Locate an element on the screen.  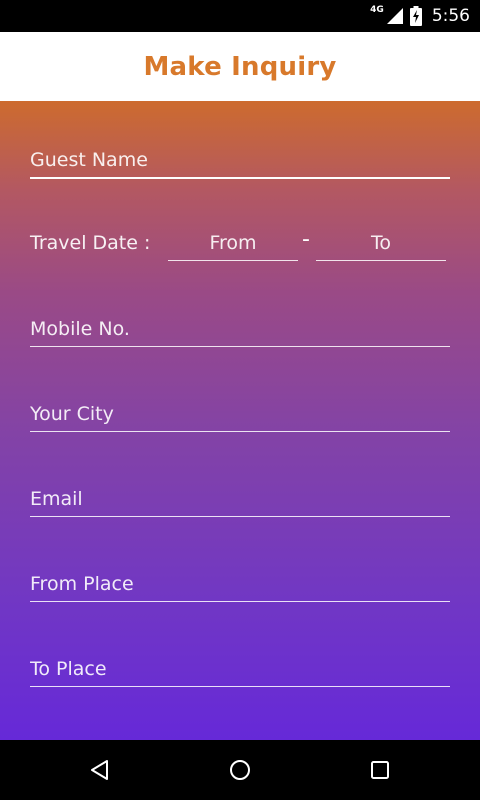
home-button is located at coordinates (240, 770).